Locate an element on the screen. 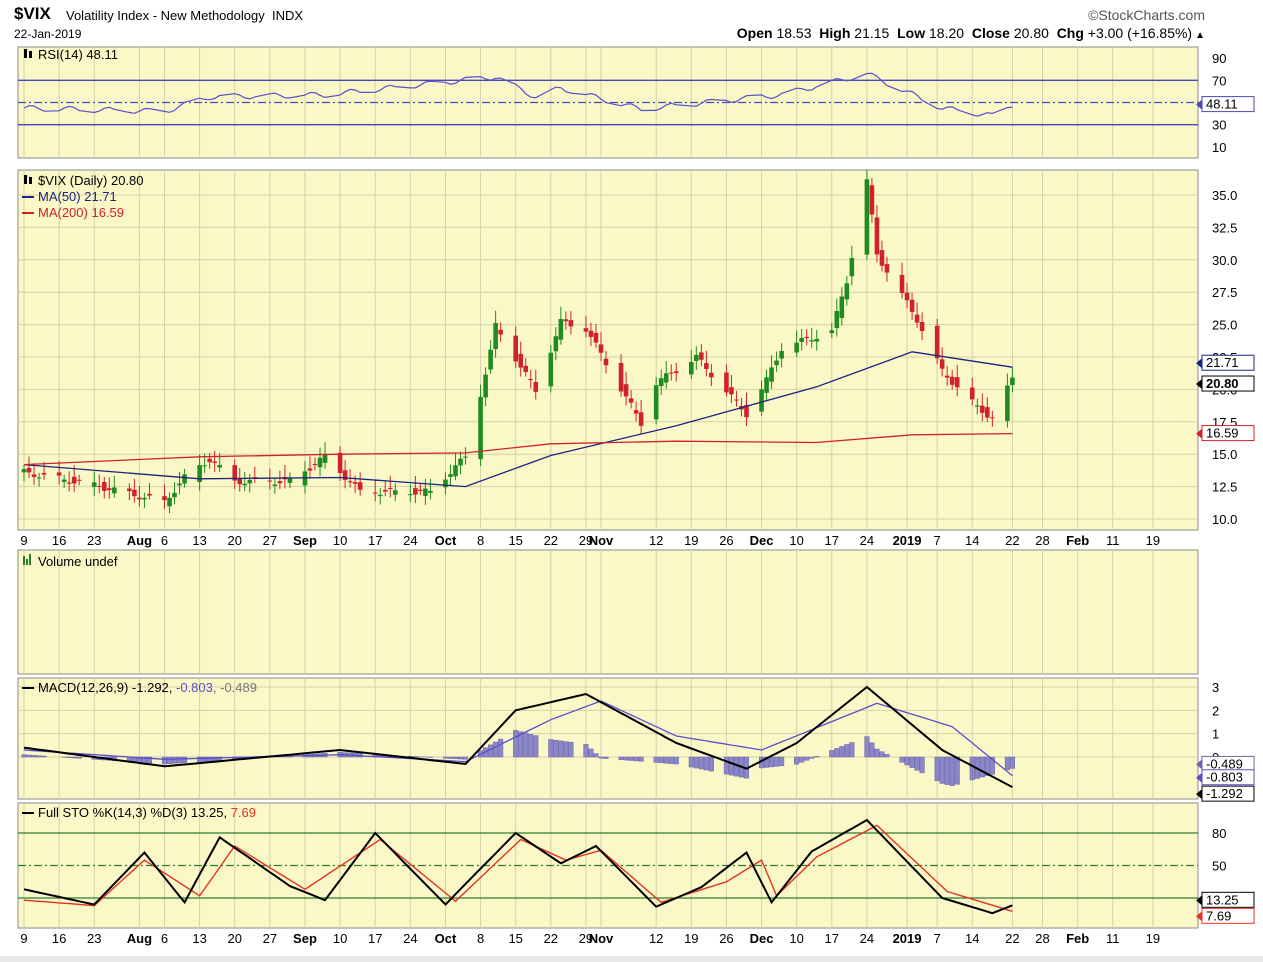  x-tick-label: 23 is located at coordinates (94, 540).